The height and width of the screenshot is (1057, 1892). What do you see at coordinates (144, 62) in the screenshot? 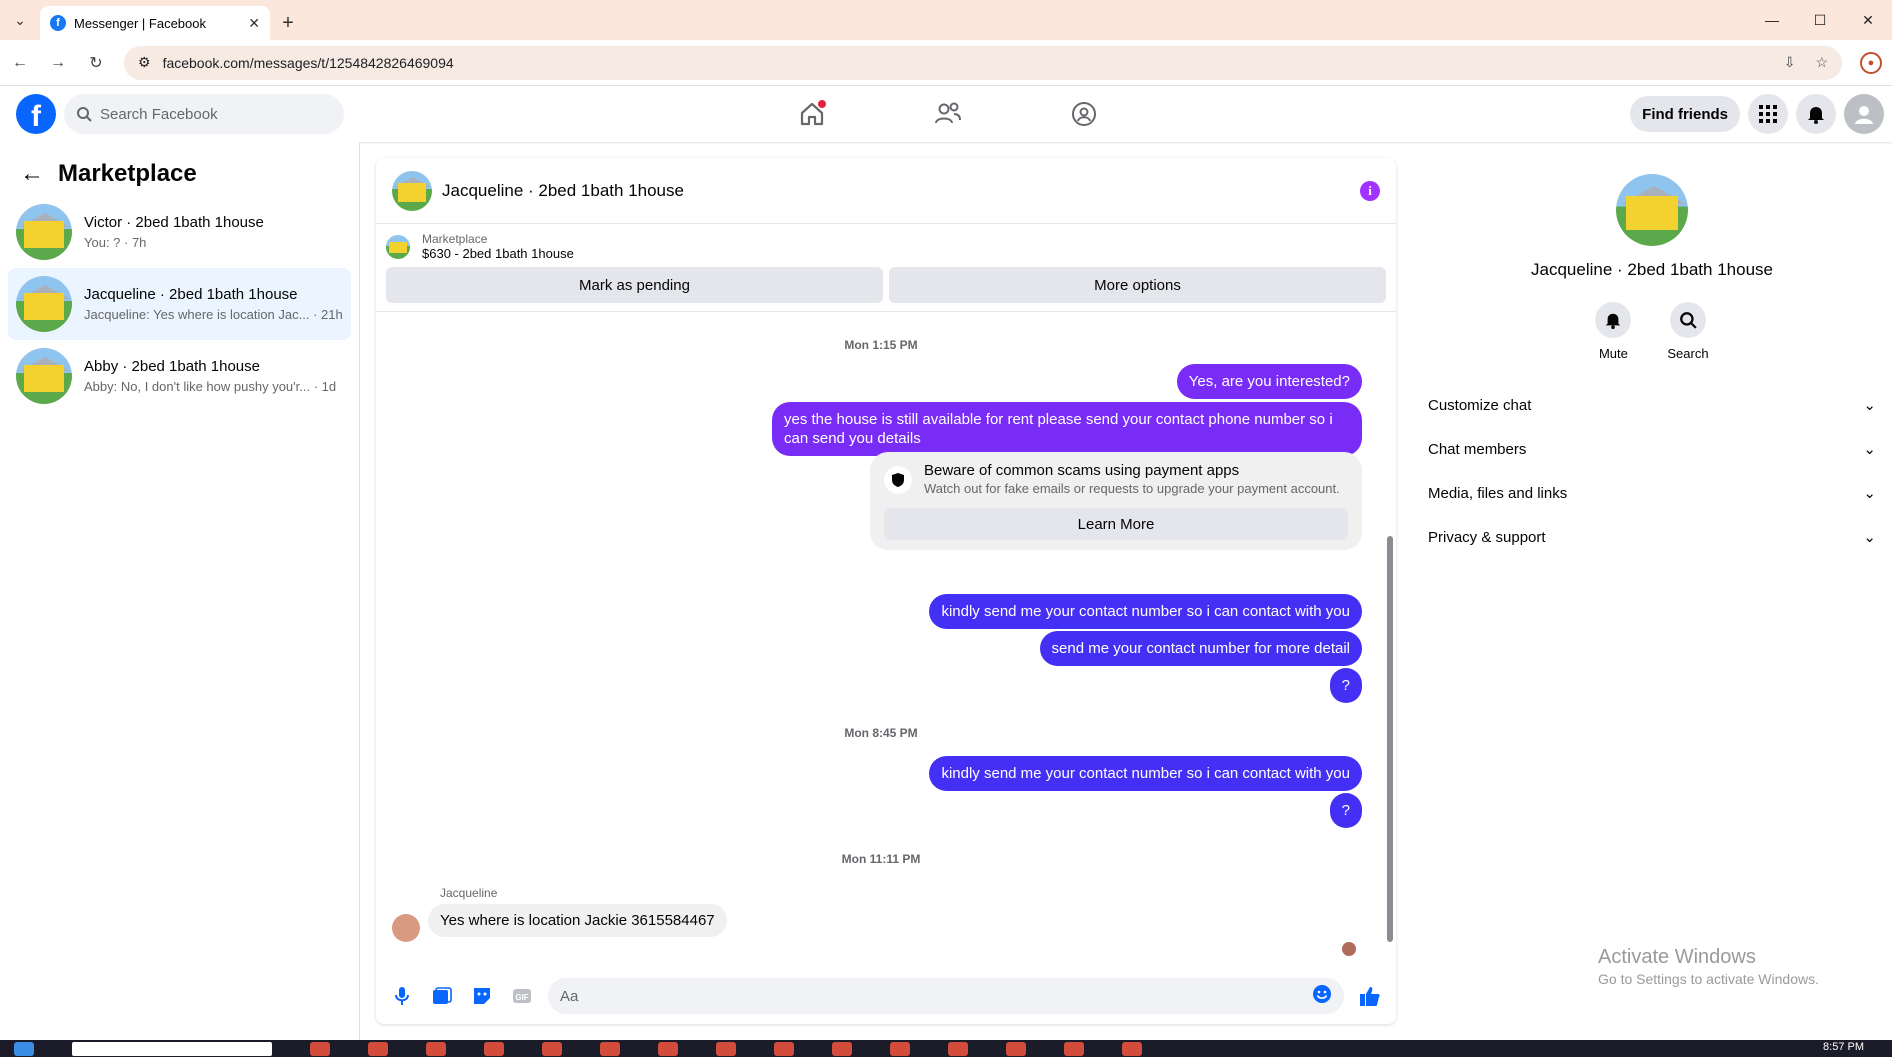
I see `site-info-icon: ⚙` at bounding box center [144, 62].